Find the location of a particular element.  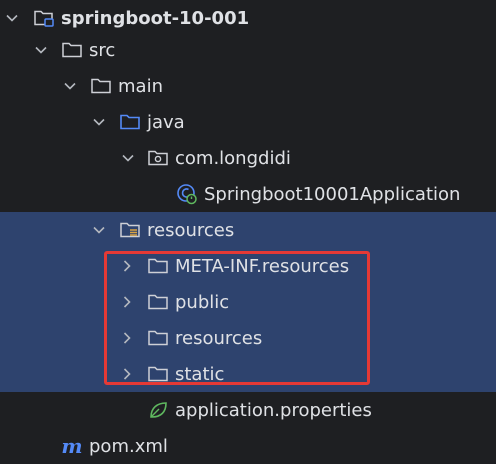

tree-label-app-class: Springboot10001Application is located at coordinates (332, 194).